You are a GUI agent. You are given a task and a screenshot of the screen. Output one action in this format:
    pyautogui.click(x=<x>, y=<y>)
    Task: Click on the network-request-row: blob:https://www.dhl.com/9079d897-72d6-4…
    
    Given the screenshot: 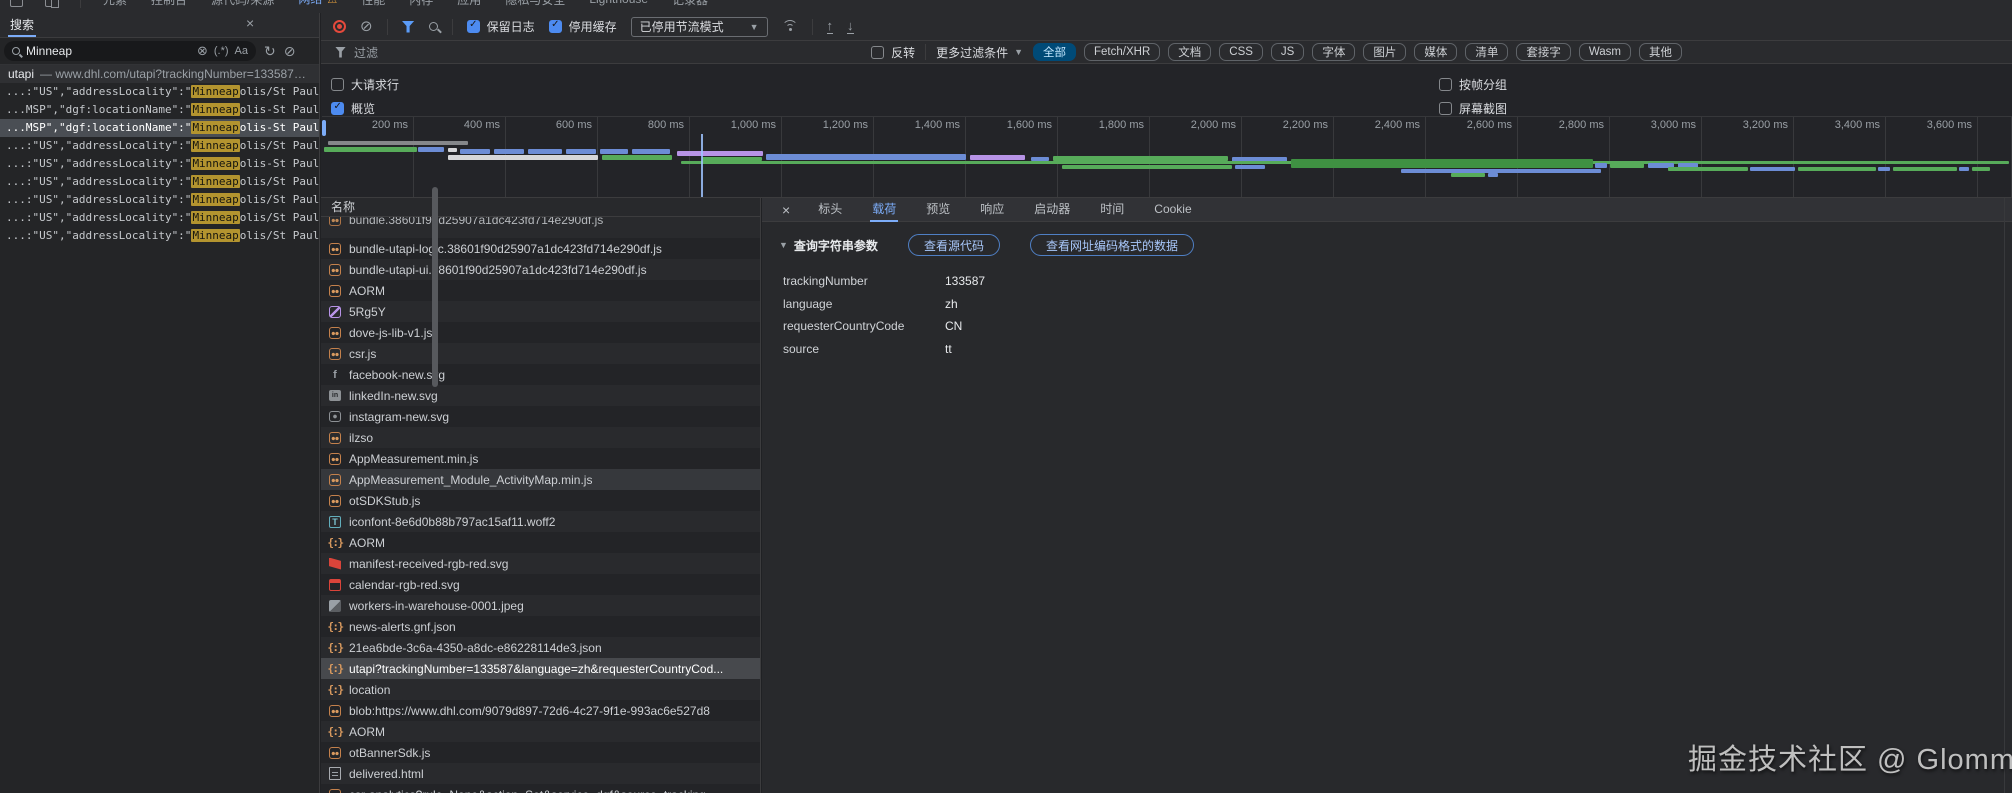 What is the action you would take?
    pyautogui.click(x=540, y=710)
    